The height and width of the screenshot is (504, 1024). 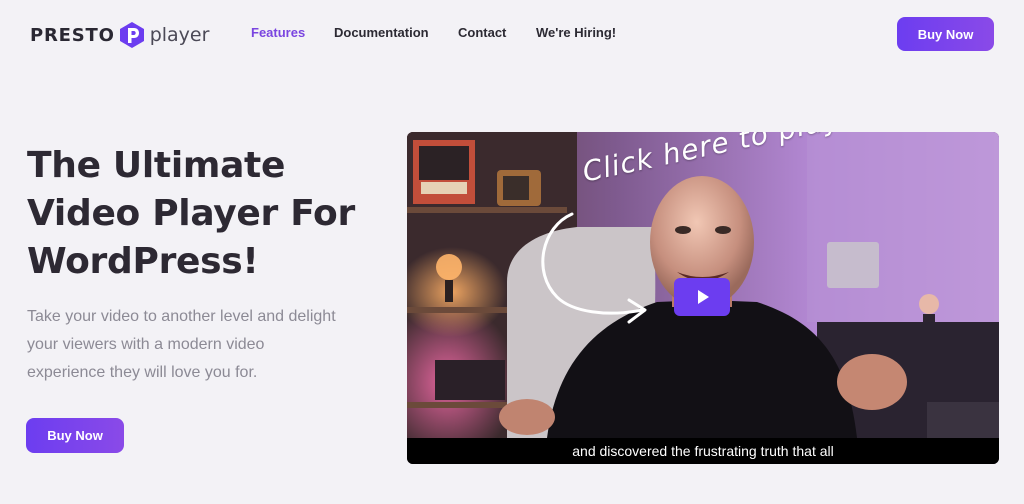 What do you see at coordinates (482, 32) in the screenshot?
I see `nav-link-contact: Contact` at bounding box center [482, 32].